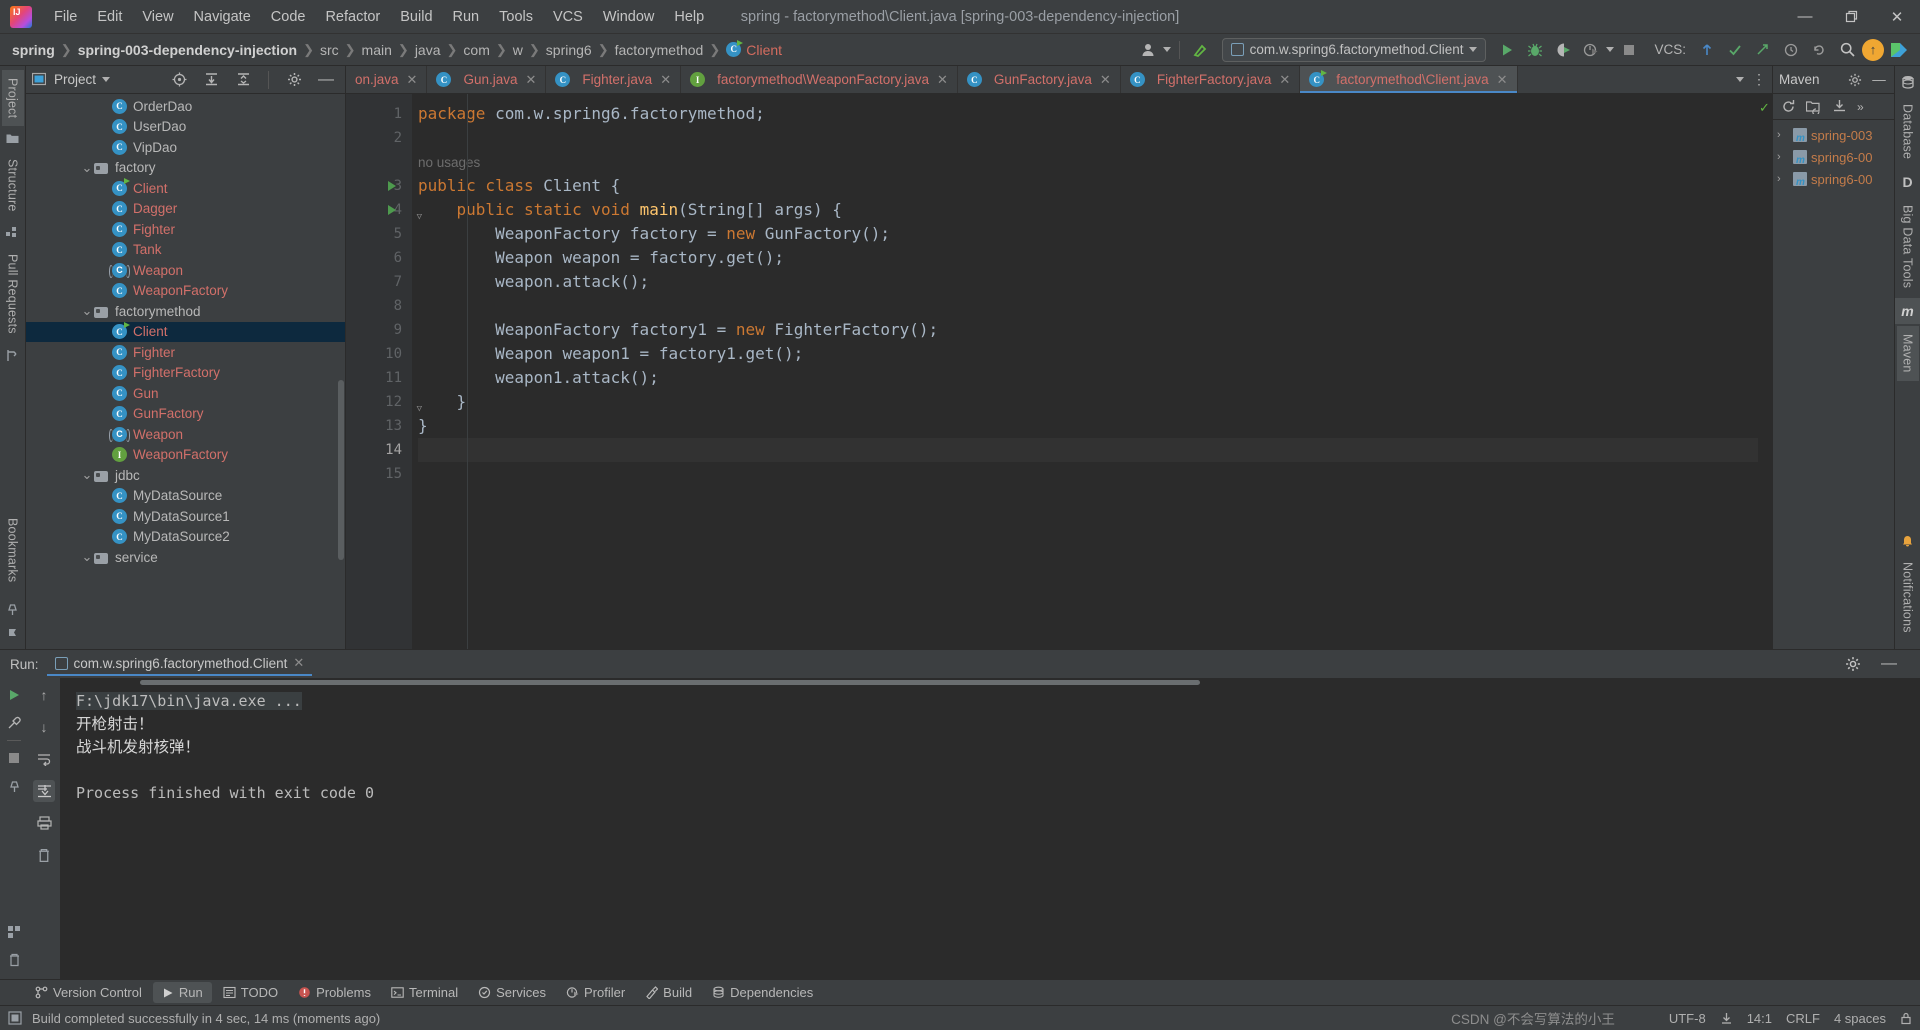  What do you see at coordinates (1907, 182) in the screenshot?
I see `big-data-icon: D` at bounding box center [1907, 182].